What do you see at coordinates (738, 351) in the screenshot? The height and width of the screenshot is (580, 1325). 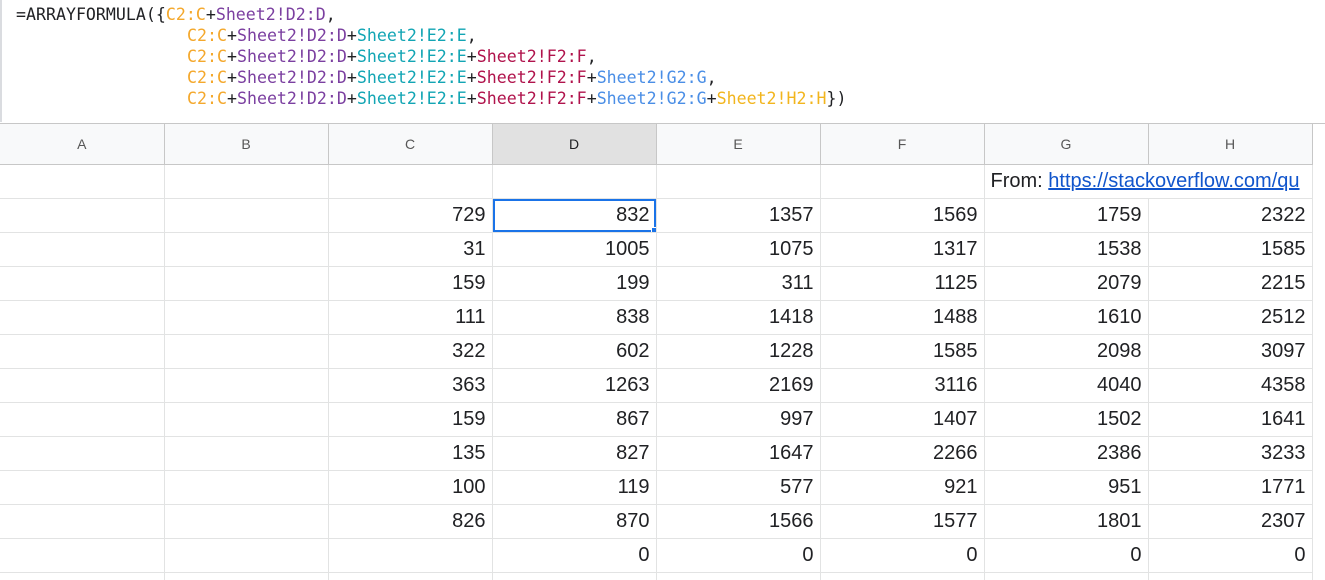 I see `cell-e6: 1228` at bounding box center [738, 351].